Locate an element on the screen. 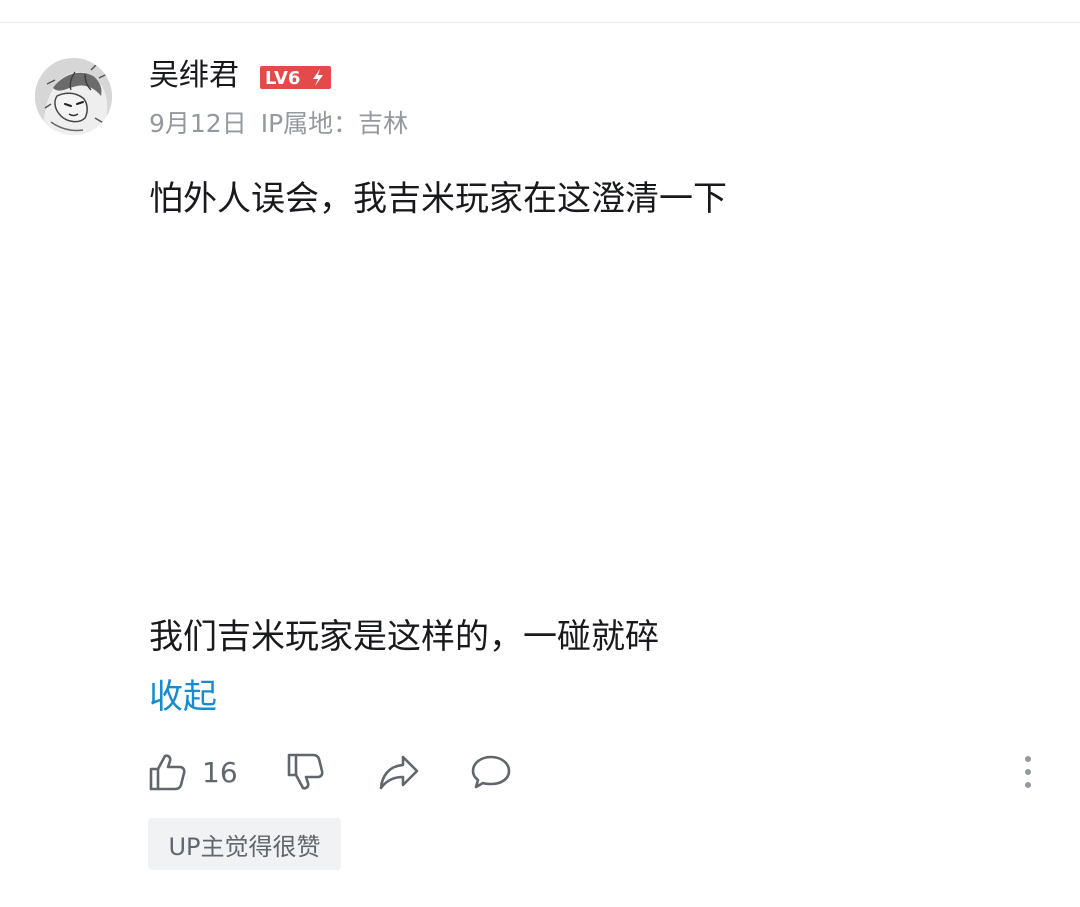 Image resolution: width=1080 pixels, height=907 pixels. like-count: 16 is located at coordinates (220, 772).